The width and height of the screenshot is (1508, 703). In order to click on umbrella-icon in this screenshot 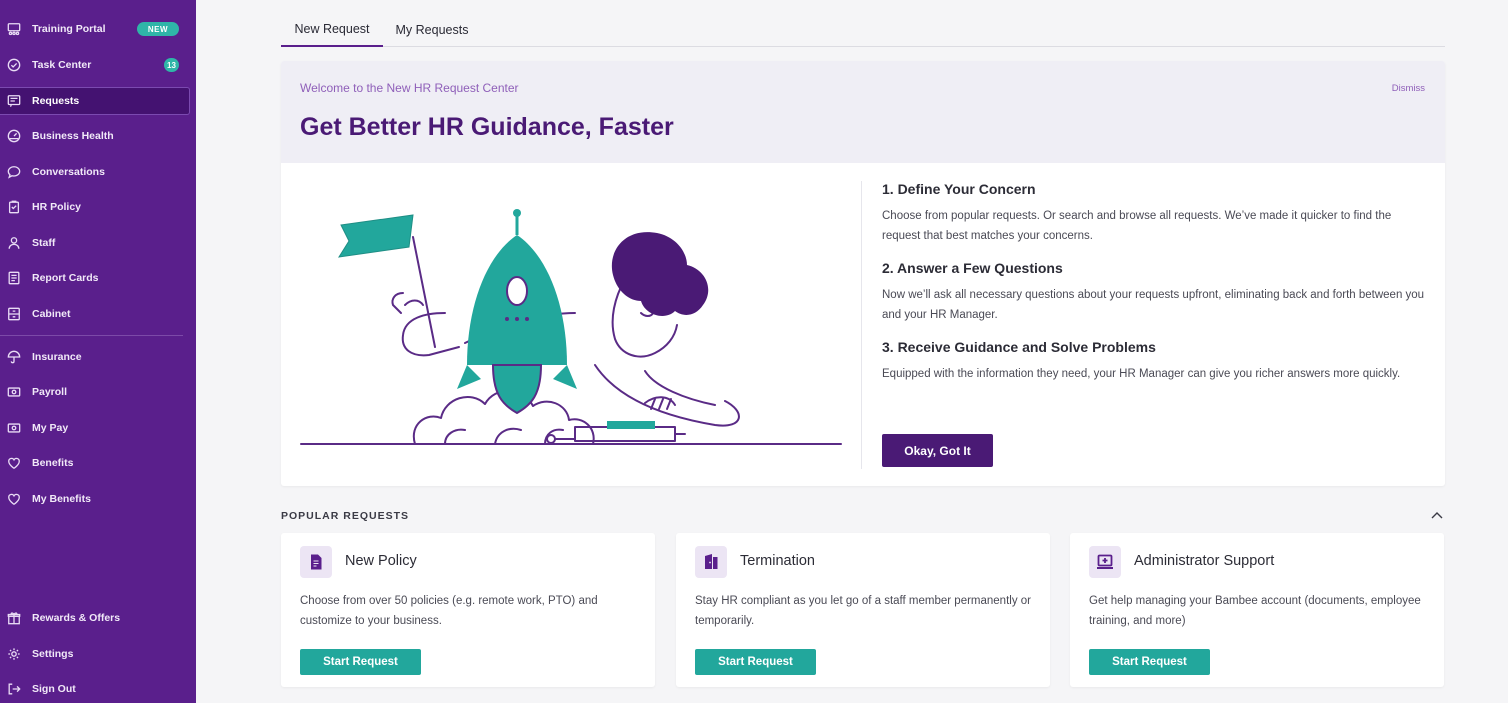, I will do `click(14, 357)`.